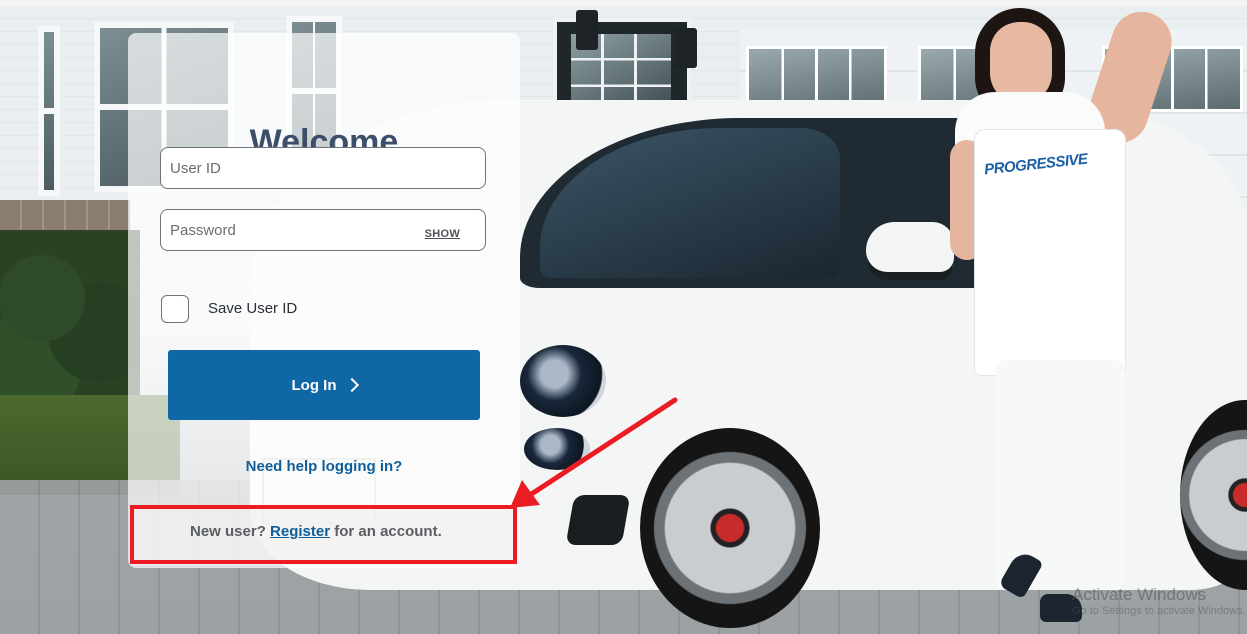 The width and height of the screenshot is (1247, 634). What do you see at coordinates (285, 168) in the screenshot?
I see `user-id-input` at bounding box center [285, 168].